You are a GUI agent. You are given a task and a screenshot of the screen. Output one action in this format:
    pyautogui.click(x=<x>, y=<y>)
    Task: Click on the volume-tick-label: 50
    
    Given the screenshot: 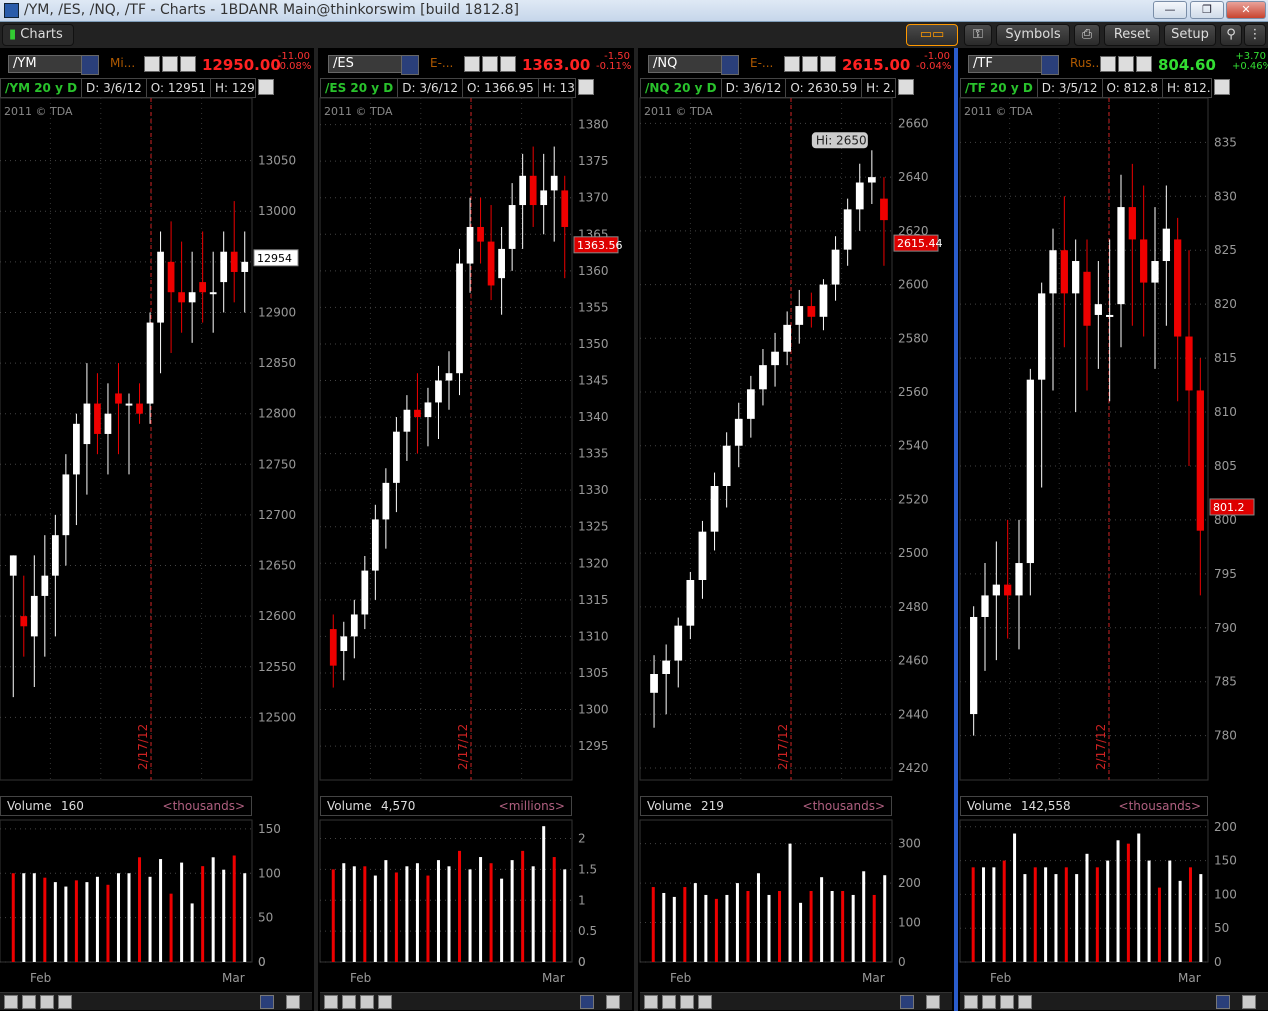 What is the action you would take?
    pyautogui.click(x=265, y=918)
    